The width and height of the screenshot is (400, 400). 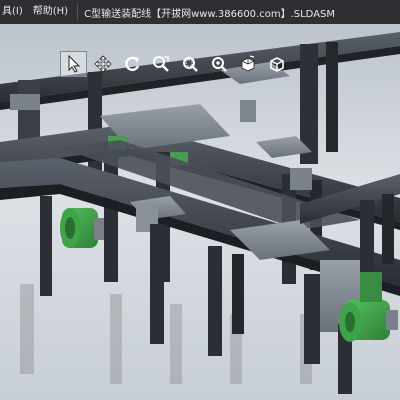 What do you see at coordinates (247, 64) in the screenshot?
I see `view-orientation-icon` at bounding box center [247, 64].